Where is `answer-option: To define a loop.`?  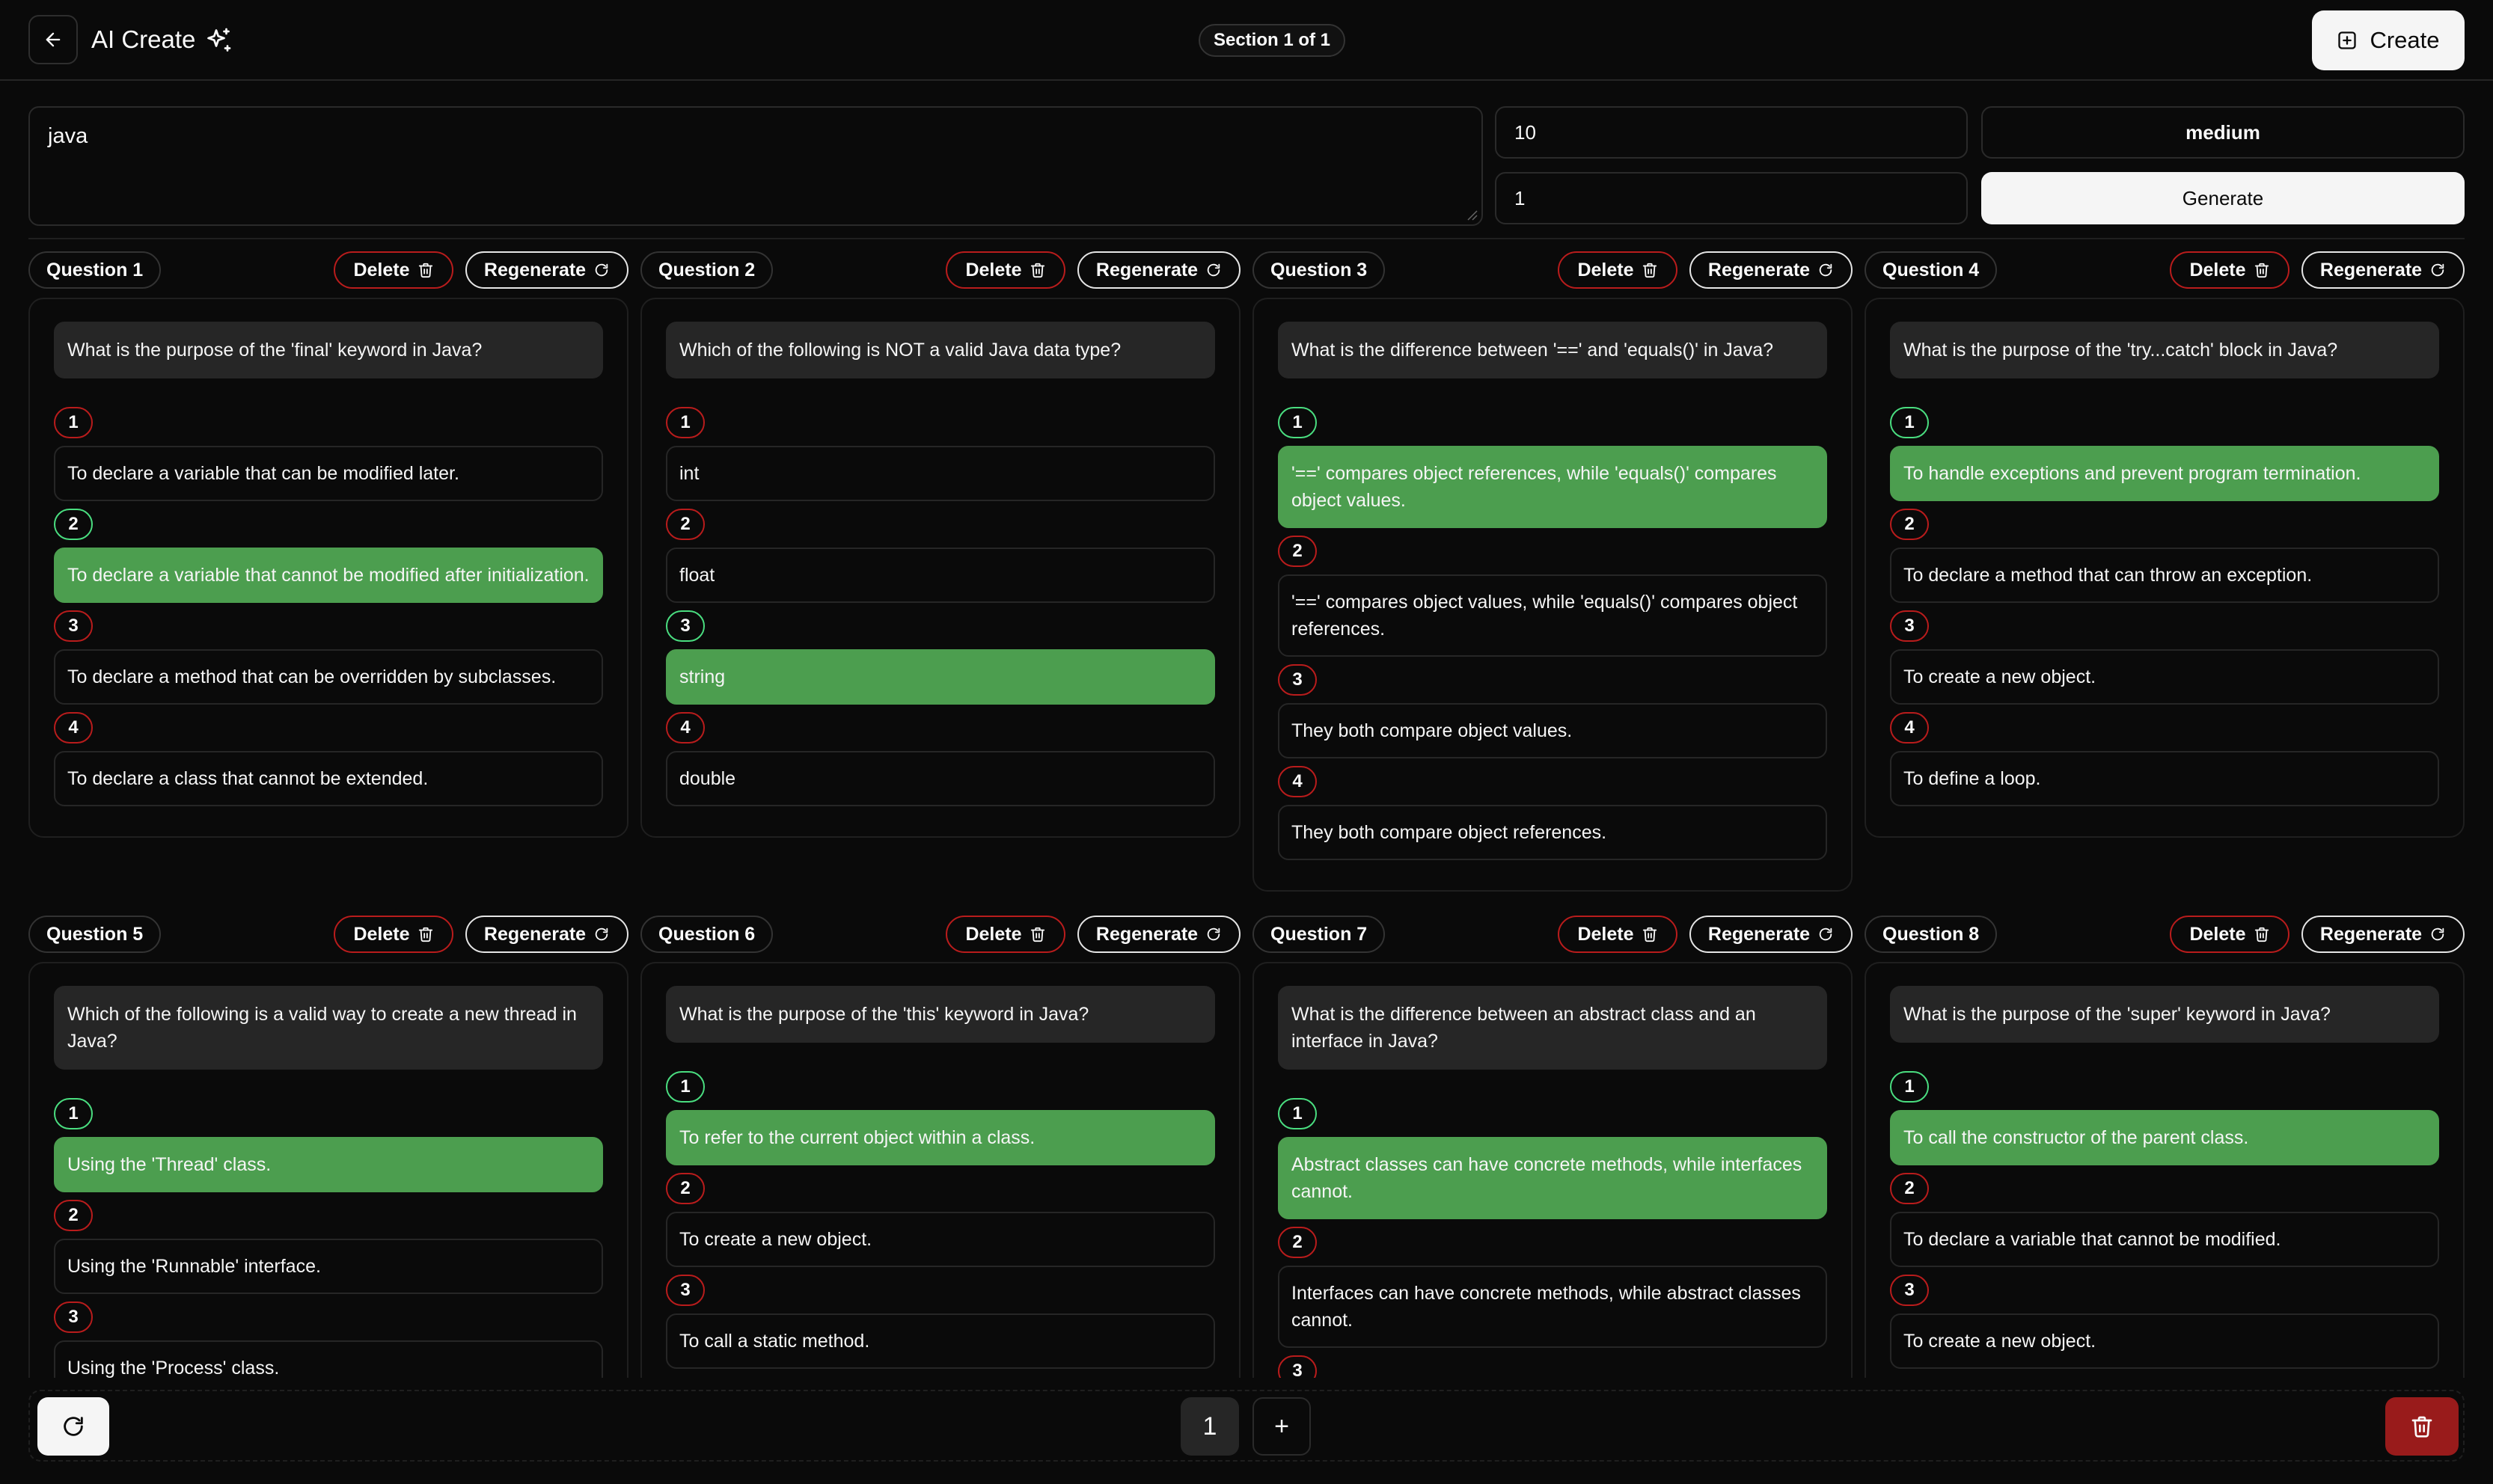
answer-option: To define a loop. is located at coordinates (2164, 778).